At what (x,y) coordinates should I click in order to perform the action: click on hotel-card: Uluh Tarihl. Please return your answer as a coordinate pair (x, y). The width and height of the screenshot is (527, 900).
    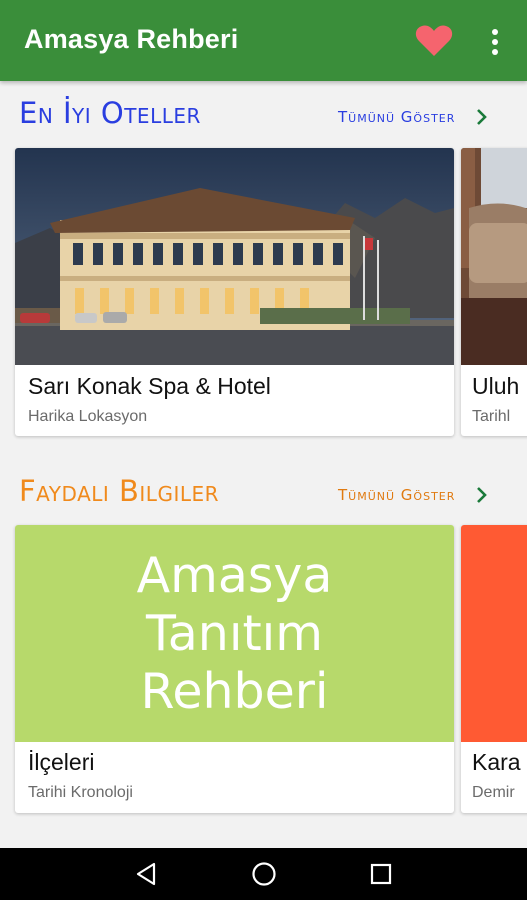
    Looking at the image, I should click on (494, 292).